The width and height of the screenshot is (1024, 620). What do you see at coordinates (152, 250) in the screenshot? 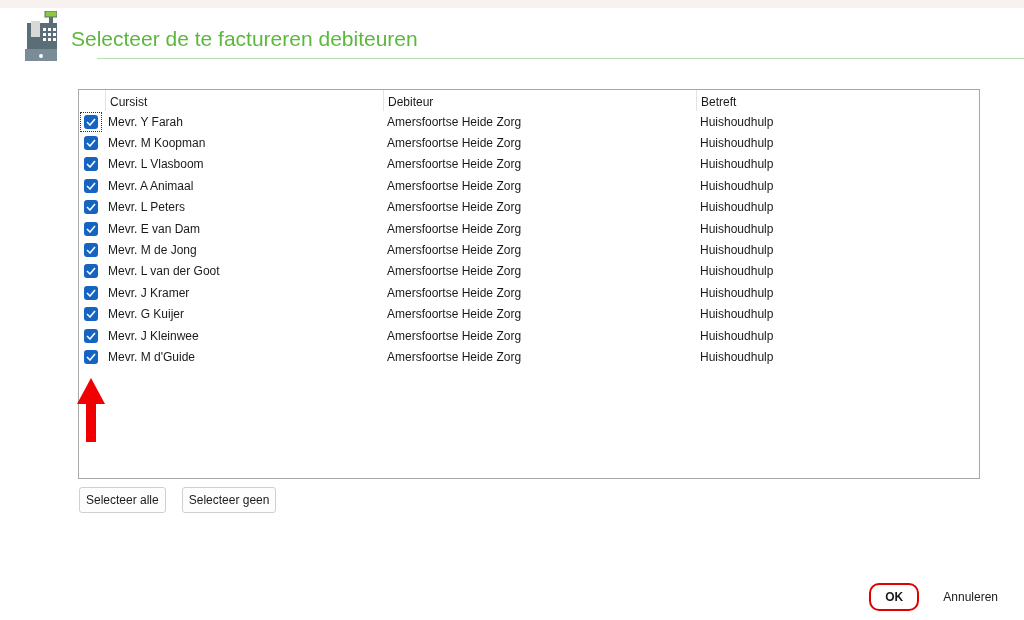
I see `table-cell-text: Mevr. M de Jong` at bounding box center [152, 250].